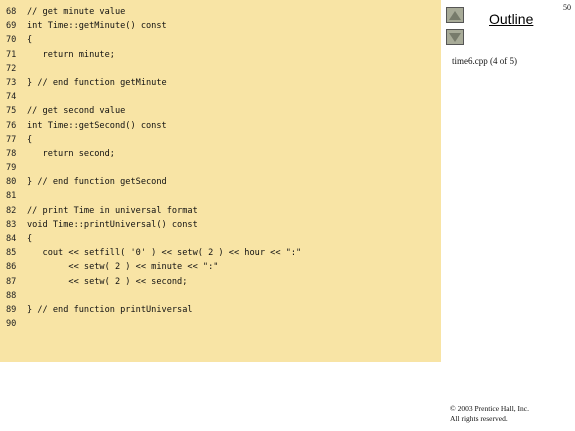 Image resolution: width=575 pixels, height=431 pixels. I want to click on file-label: time6.cpp (4 of 5), so click(484, 61).